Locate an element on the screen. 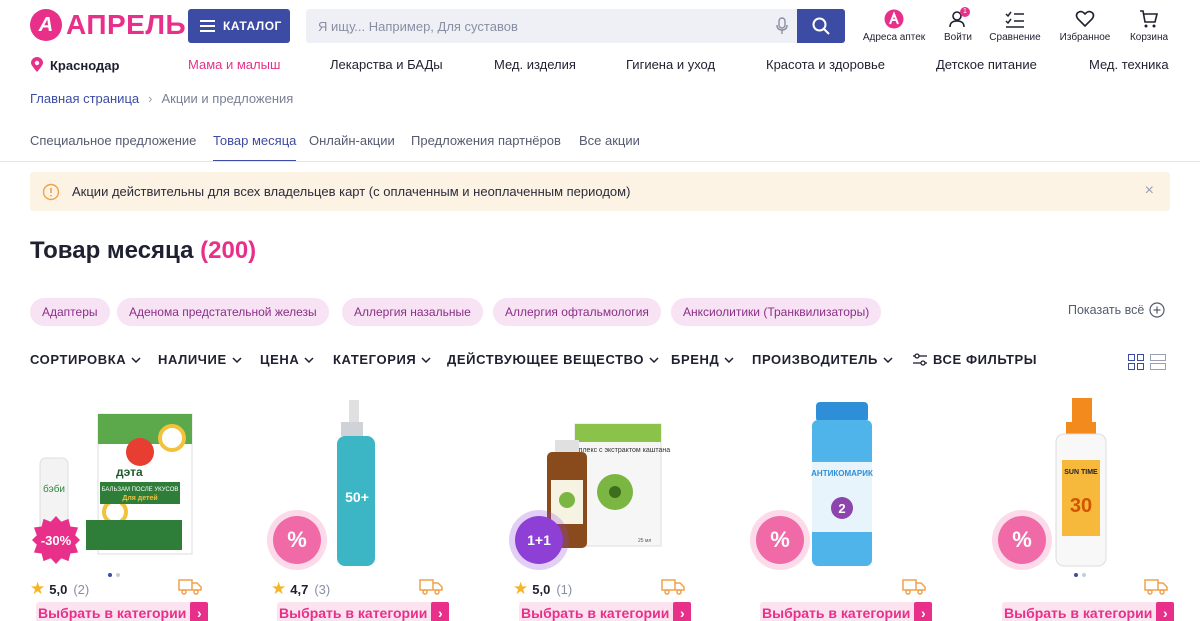  chip-anxiolytics: Анксиолитики (Транквилизаторы) is located at coordinates (776, 312).